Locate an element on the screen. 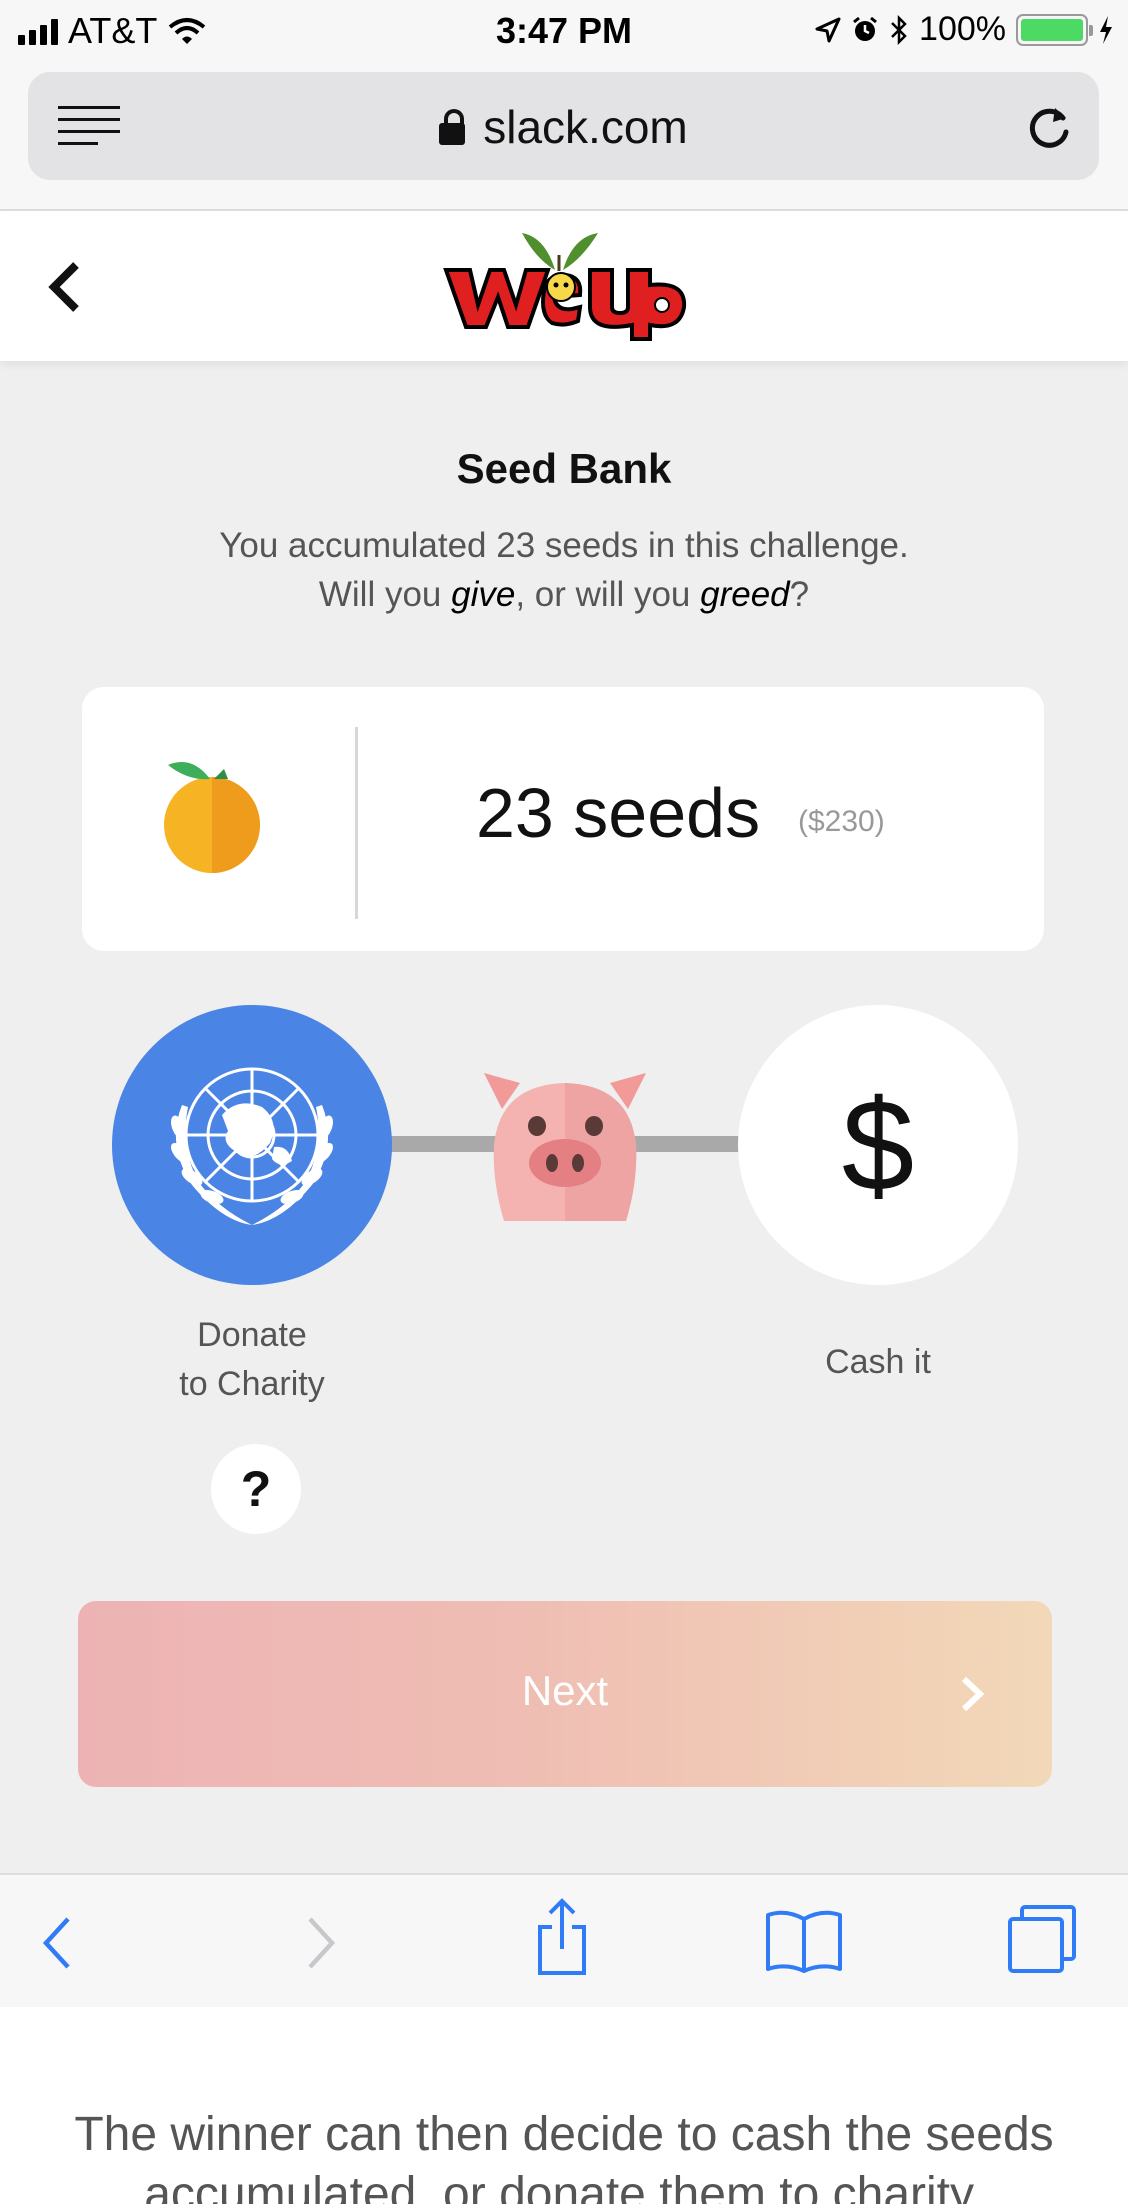  orange-seed-icon is located at coordinates (212, 817).